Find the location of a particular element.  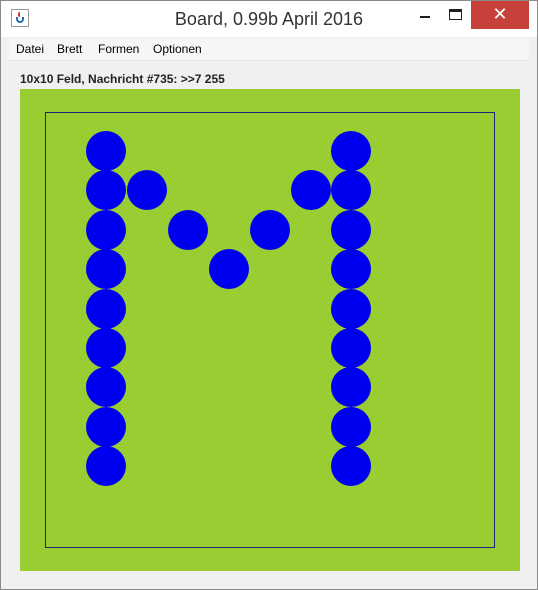

status-message: 10x10 Feld, Nachricht #735: >>7 255 is located at coordinates (122, 79).